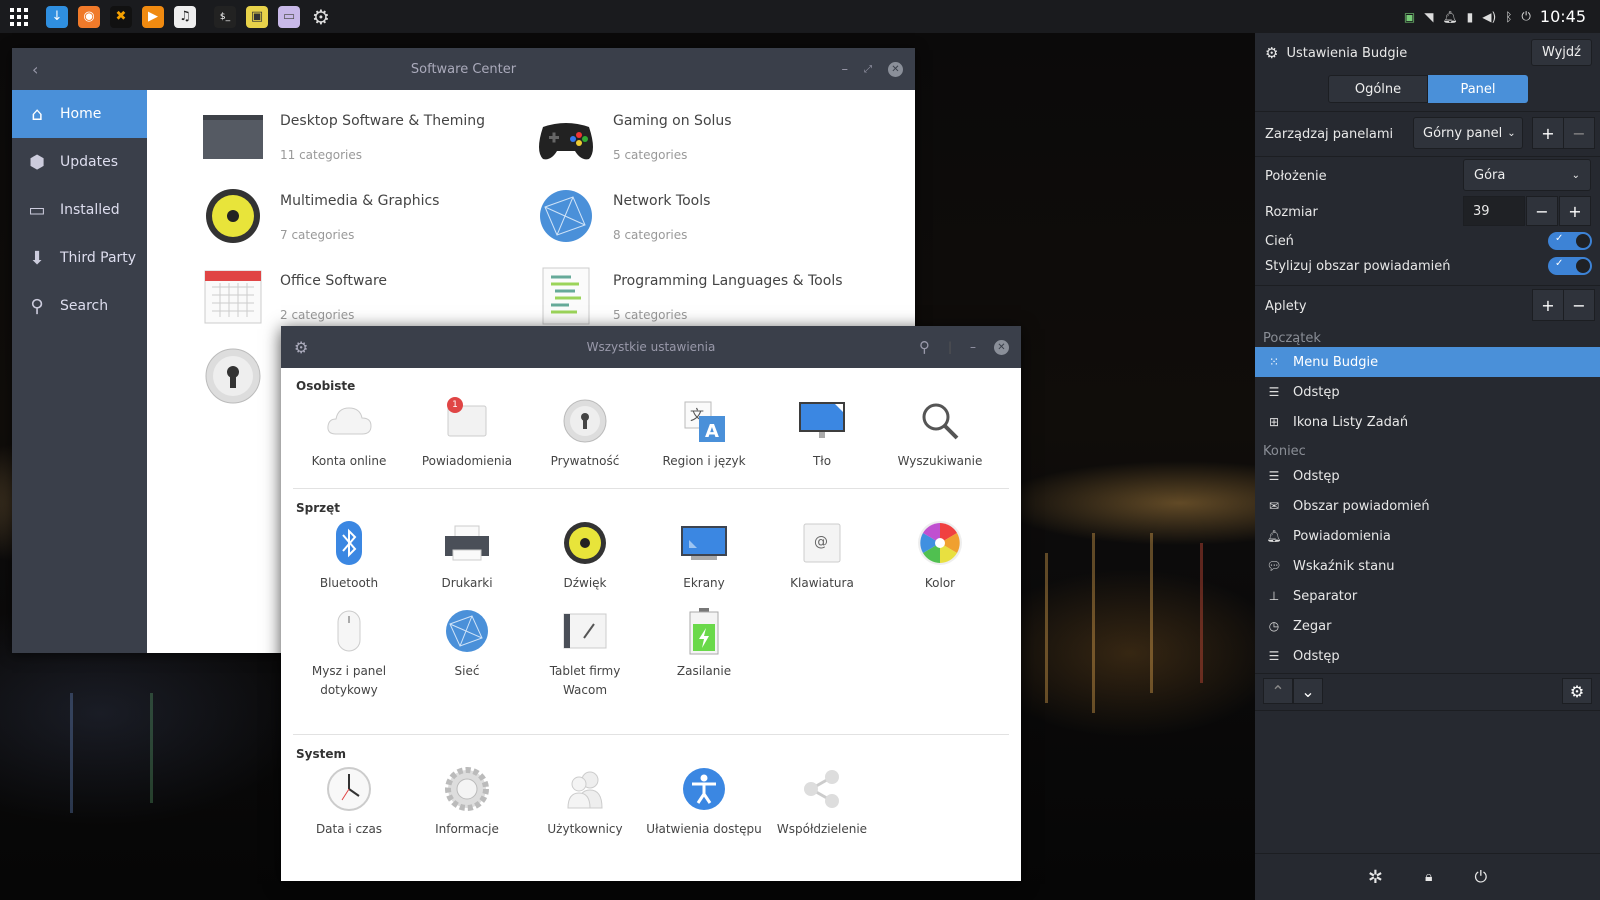 This screenshot has width=1600, height=900. I want to click on image-viewer-launcher-icon: ▣, so click(257, 16).